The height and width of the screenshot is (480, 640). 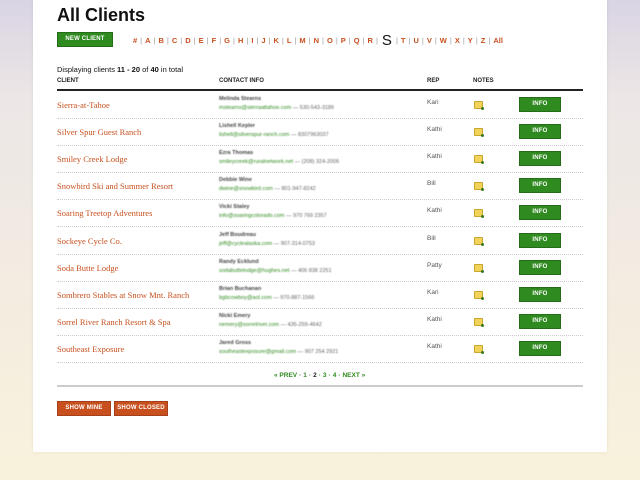 I want to click on client-name-link: Smiley Creek Lodge, so click(x=92, y=159).